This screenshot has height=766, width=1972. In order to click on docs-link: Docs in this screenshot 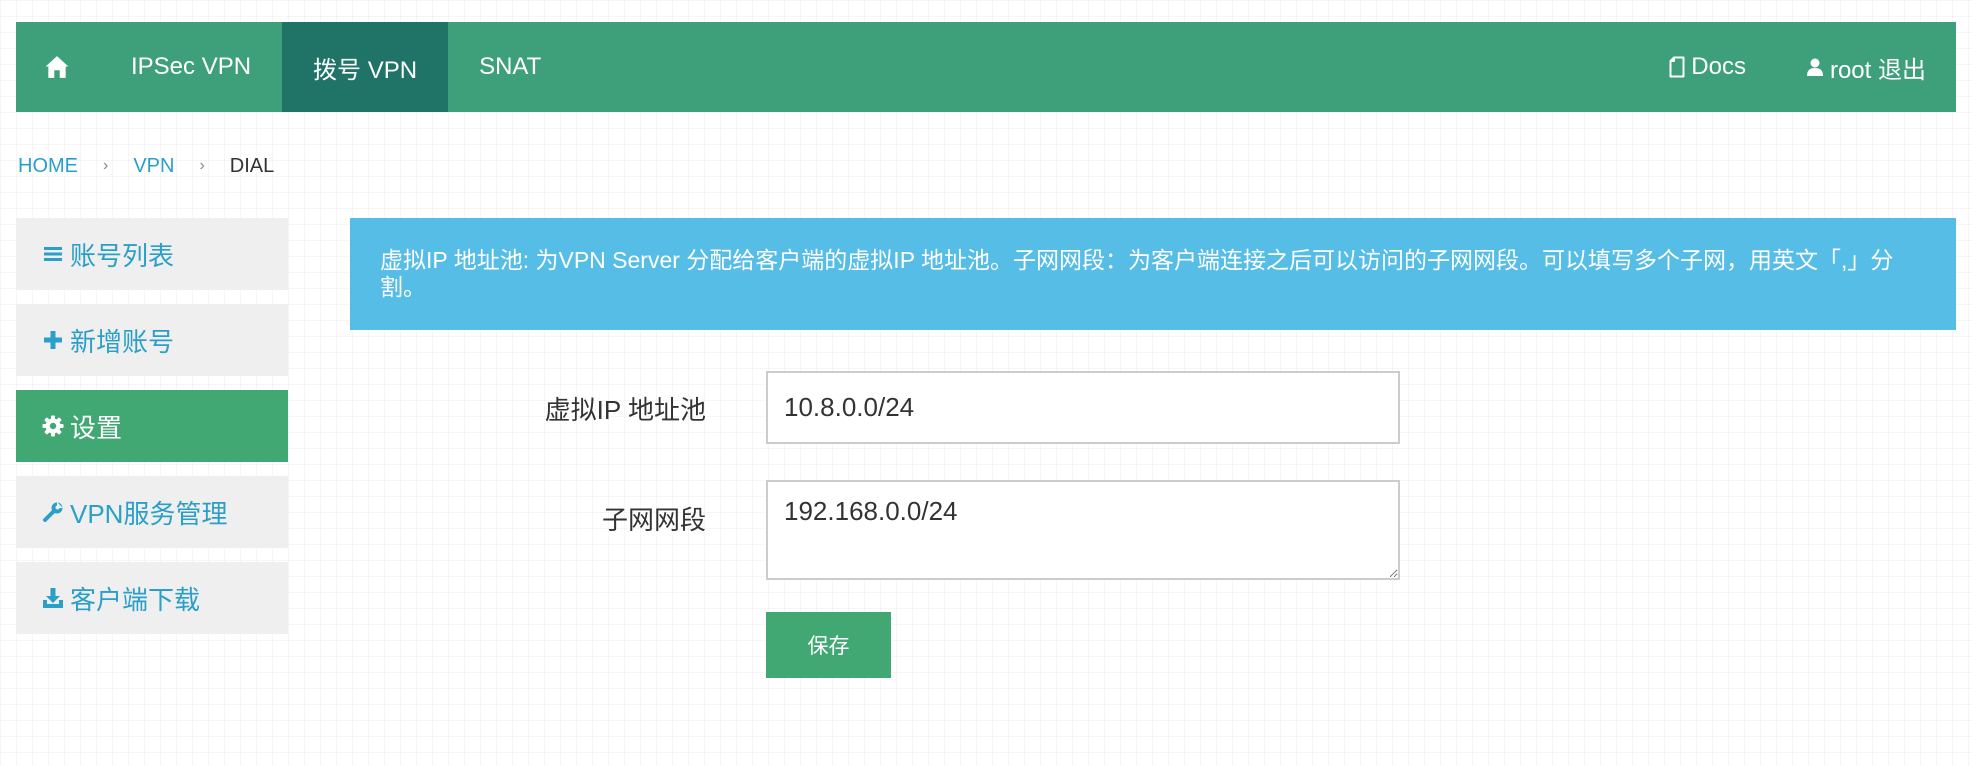, I will do `click(1707, 67)`.